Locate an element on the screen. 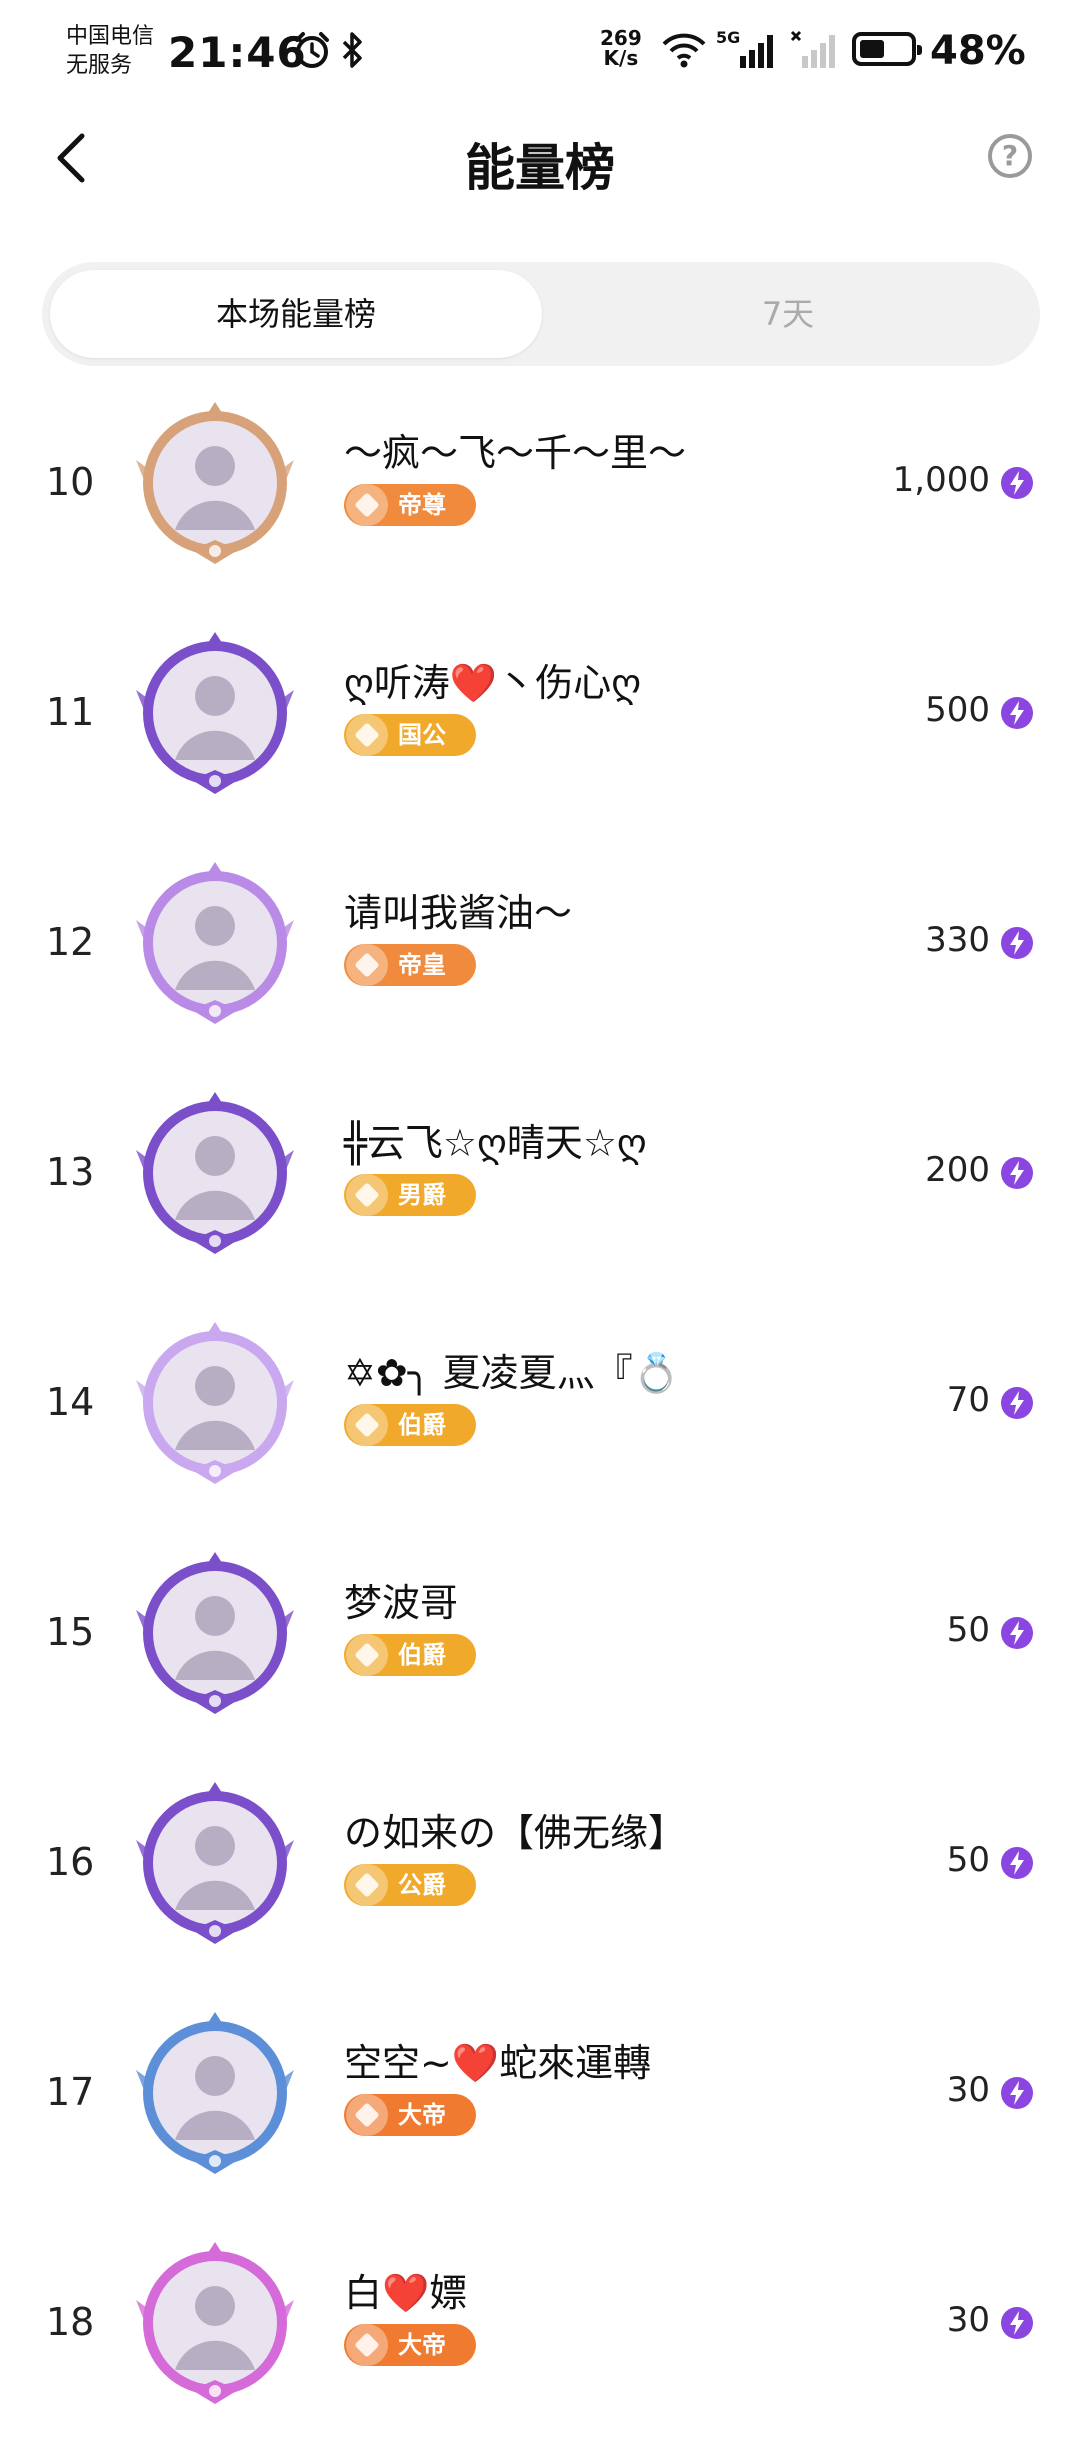 The height and width of the screenshot is (2458, 1080). badge-label: 大帝 is located at coordinates (422, 2345).